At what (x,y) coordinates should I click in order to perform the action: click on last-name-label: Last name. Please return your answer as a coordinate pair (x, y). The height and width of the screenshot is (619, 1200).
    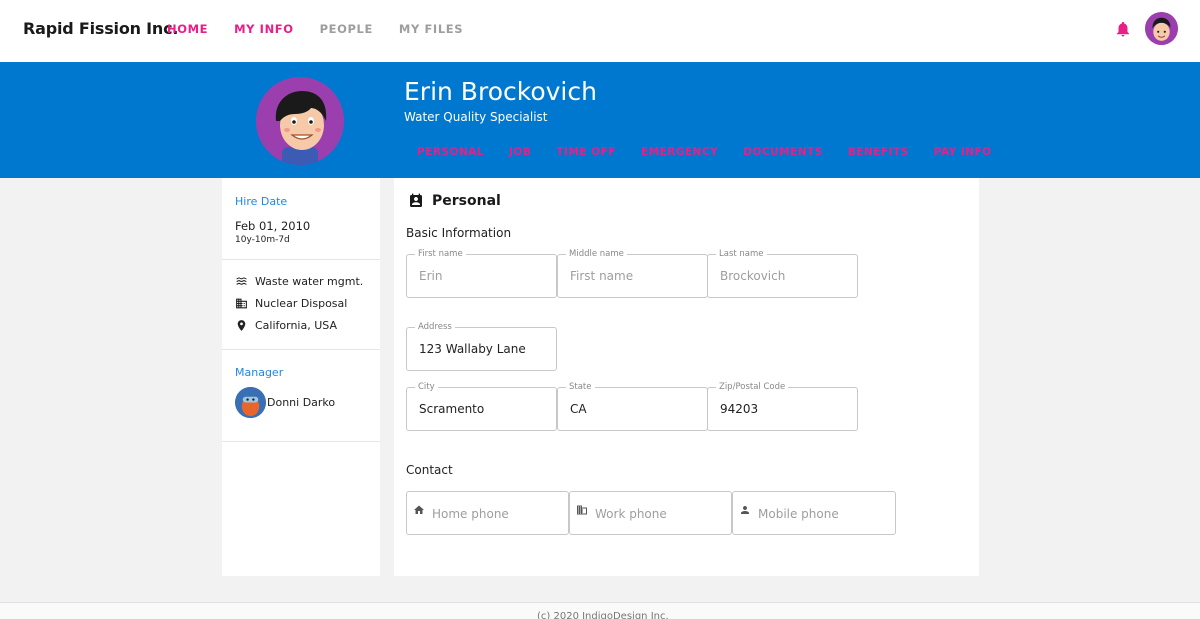
    Looking at the image, I should click on (741, 254).